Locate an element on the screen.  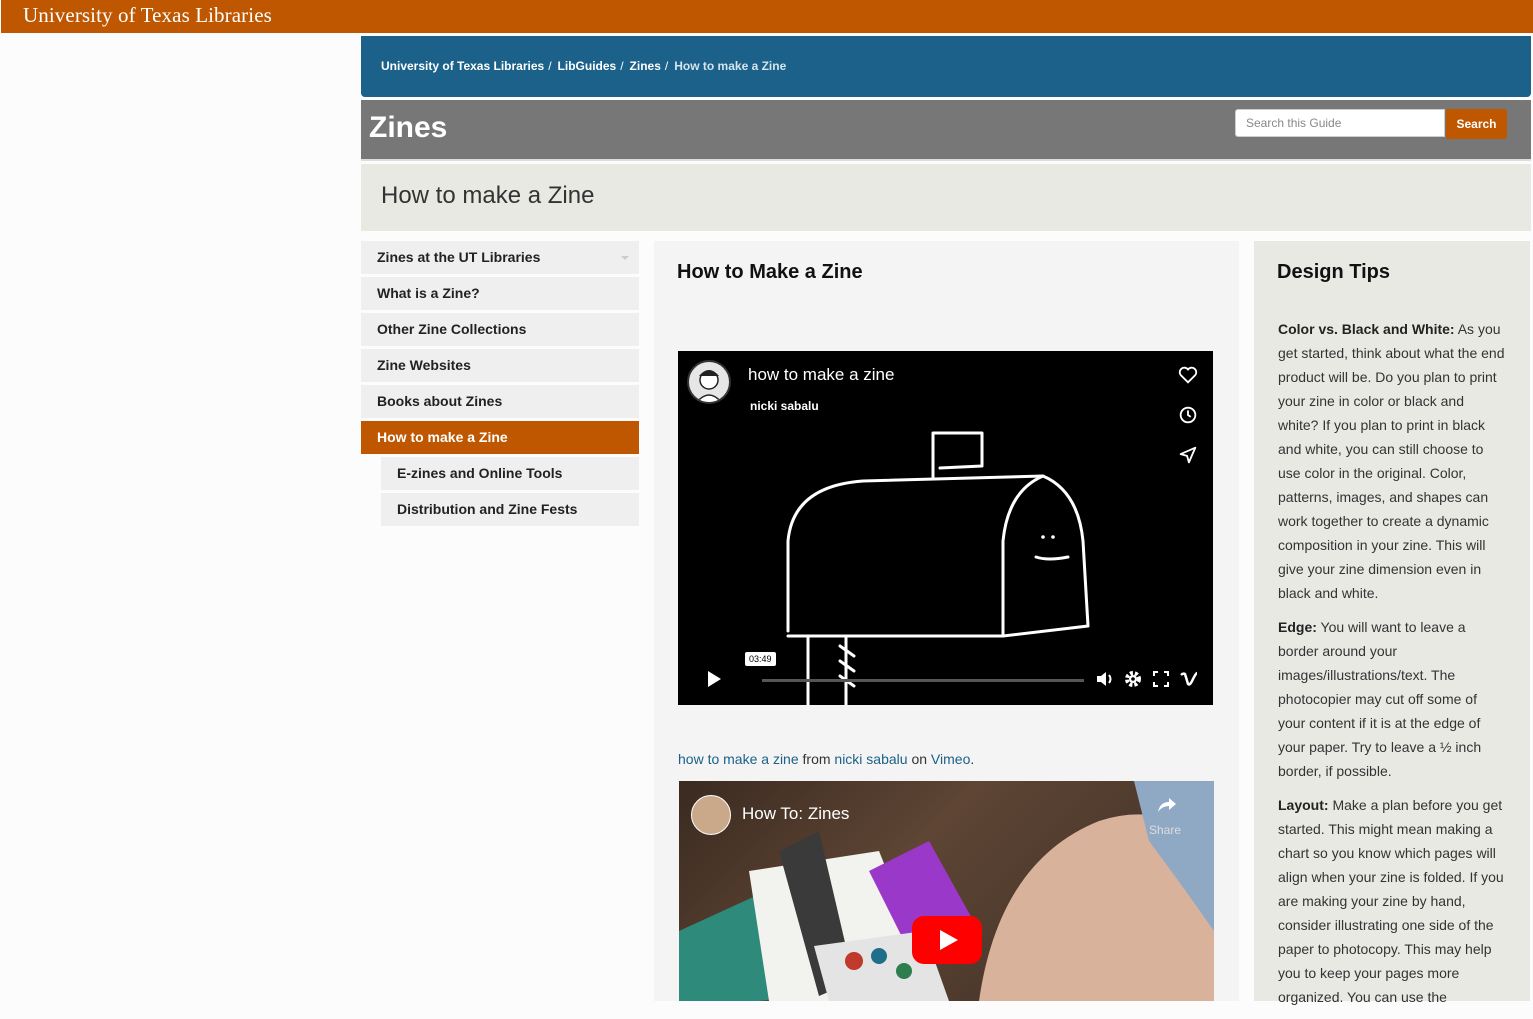
nav-subitem-ezines: E-zines and Online Tools is located at coordinates (510, 473).